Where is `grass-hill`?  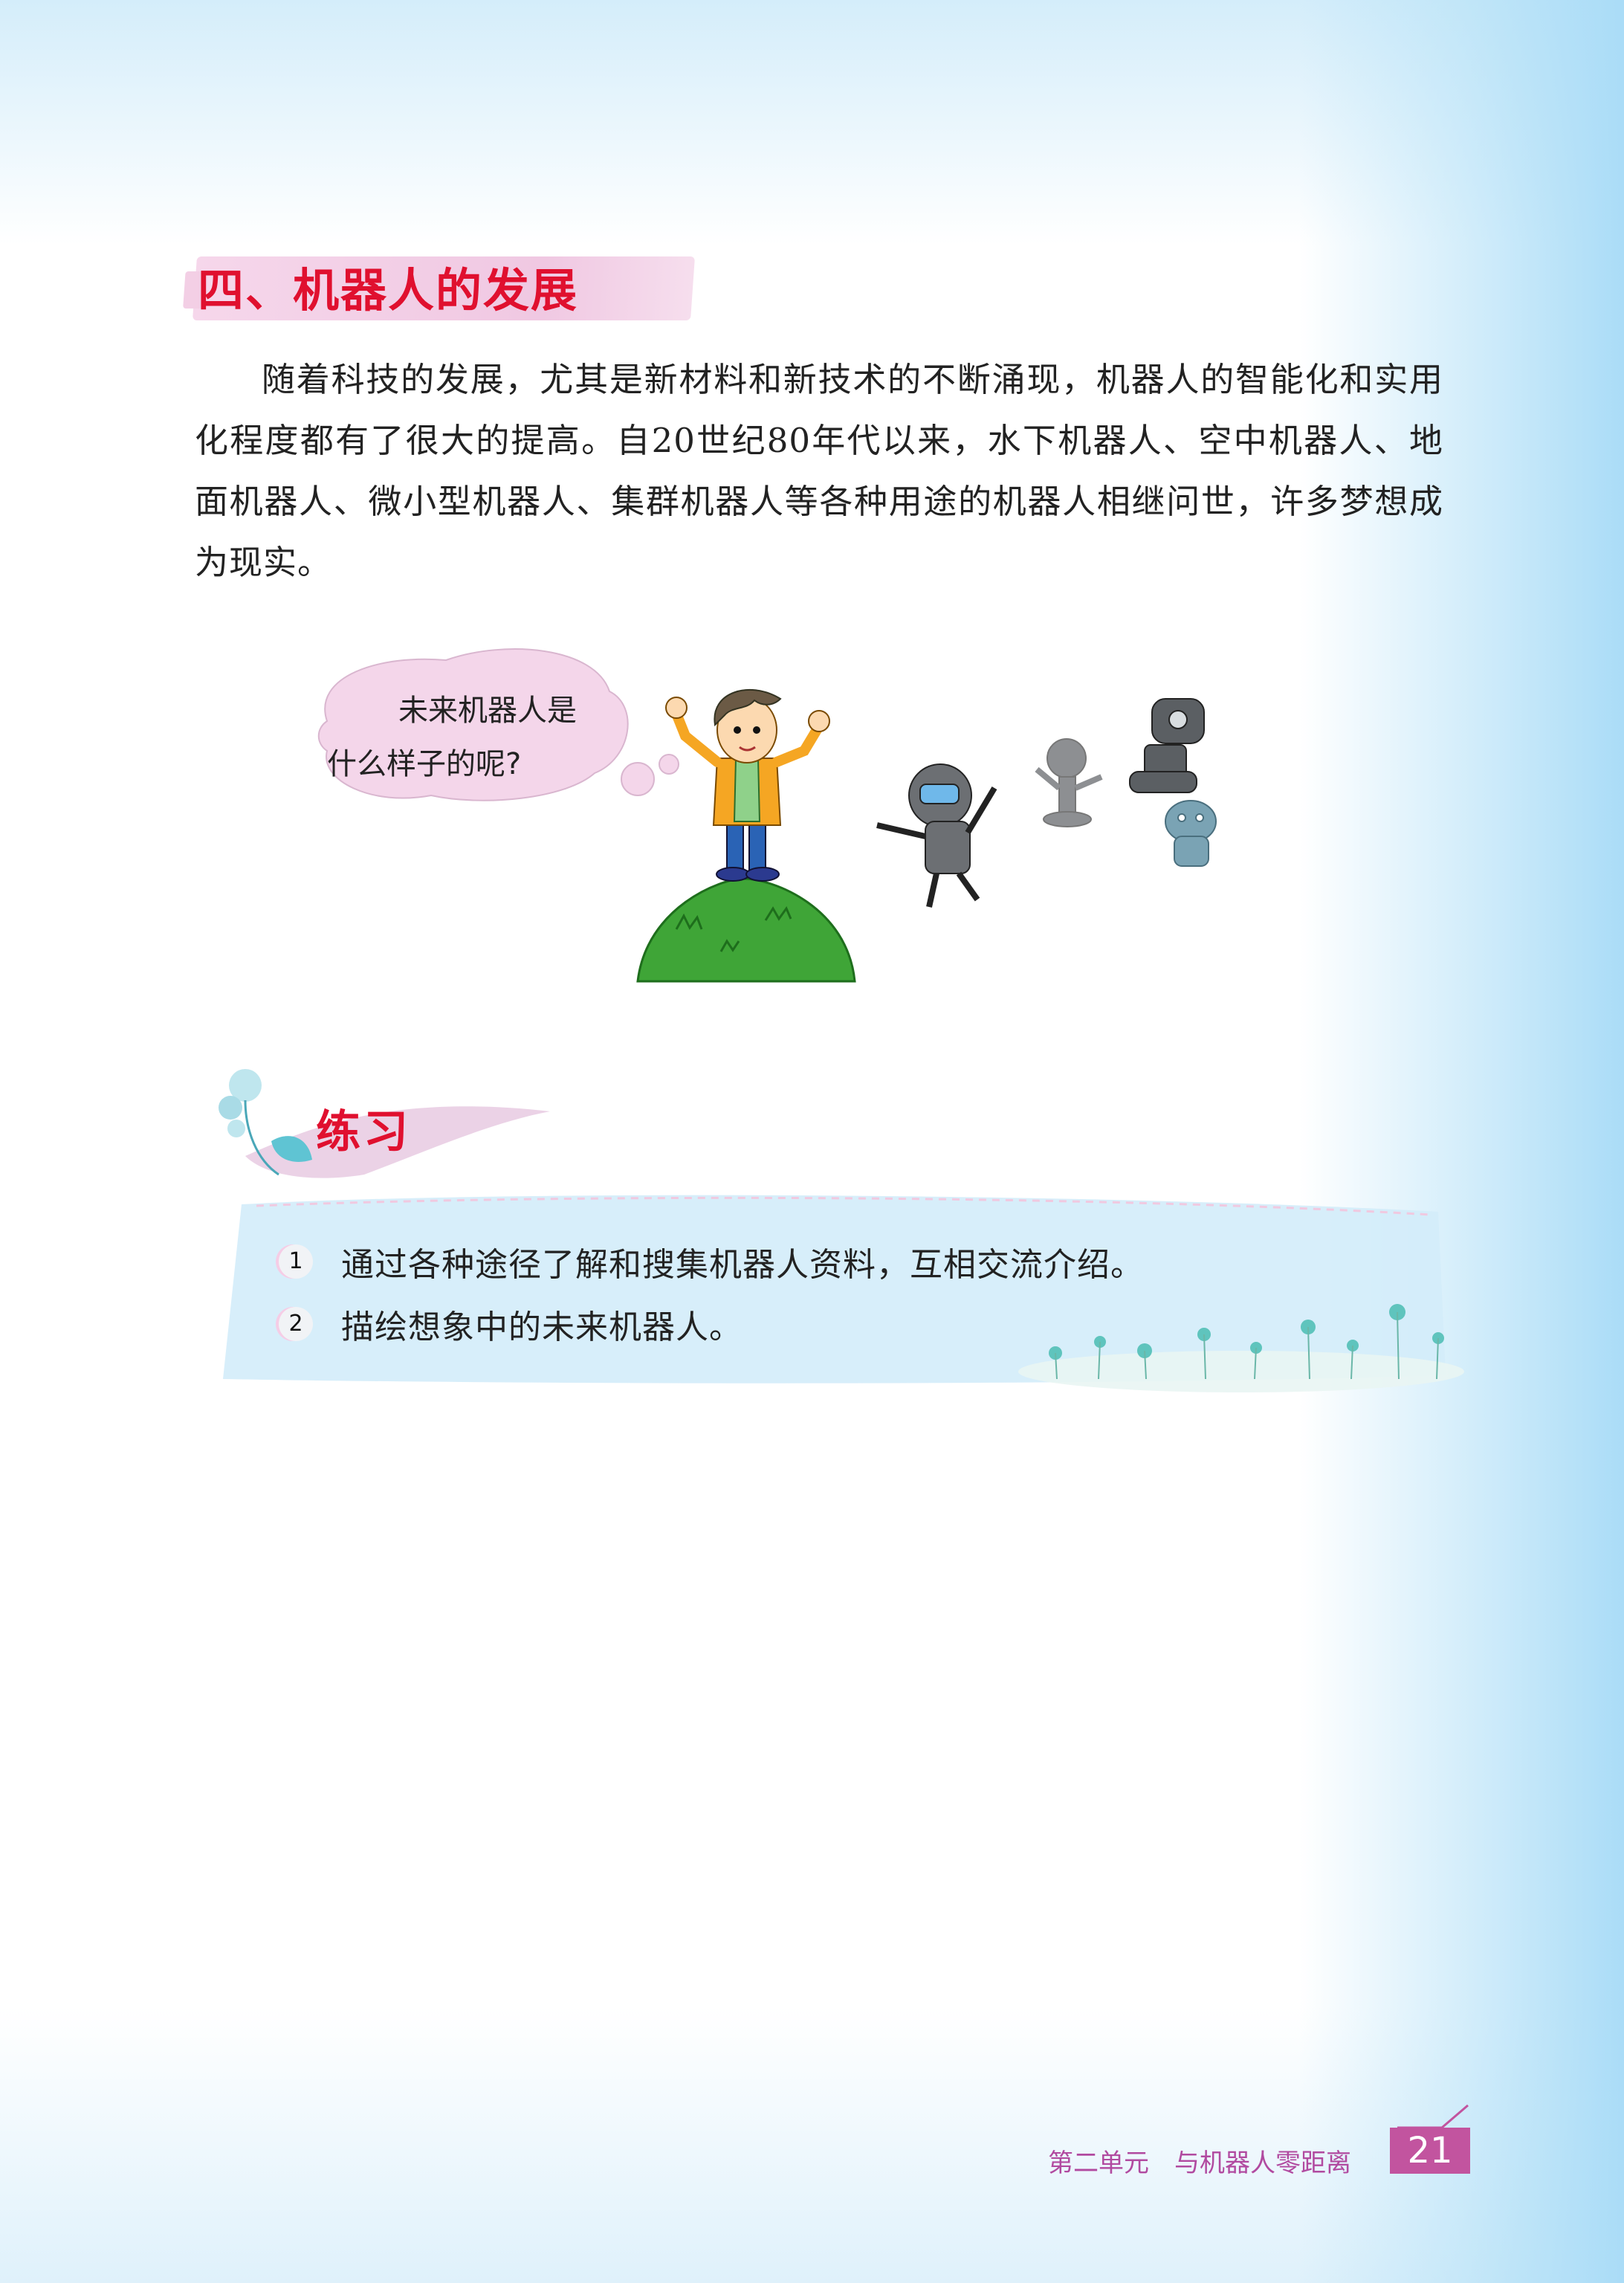 grass-hill is located at coordinates (746, 930).